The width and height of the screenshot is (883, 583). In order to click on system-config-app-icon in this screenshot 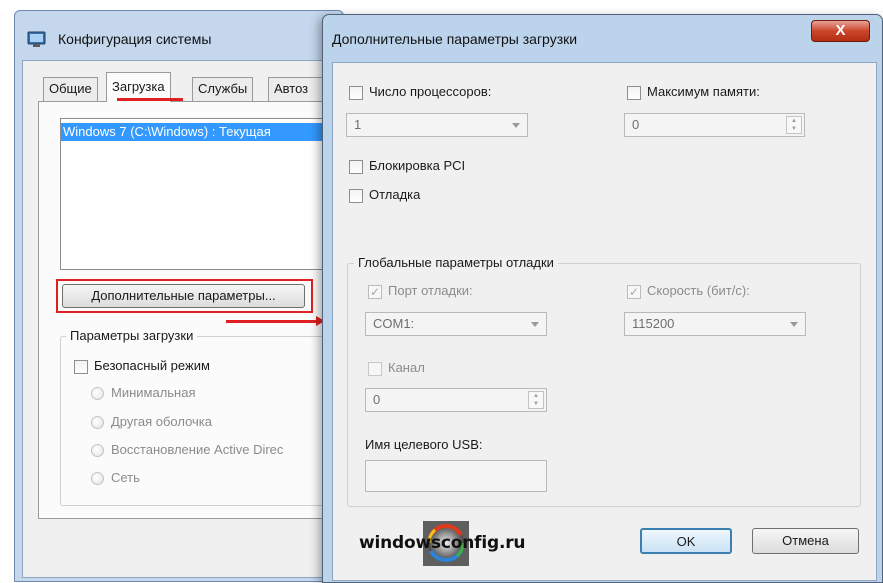, I will do `click(37, 39)`.